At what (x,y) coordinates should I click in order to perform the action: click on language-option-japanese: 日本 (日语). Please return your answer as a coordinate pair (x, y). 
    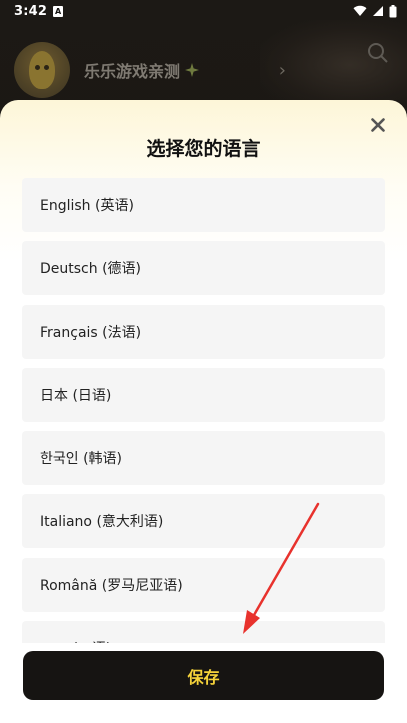
    Looking at the image, I should click on (203, 394).